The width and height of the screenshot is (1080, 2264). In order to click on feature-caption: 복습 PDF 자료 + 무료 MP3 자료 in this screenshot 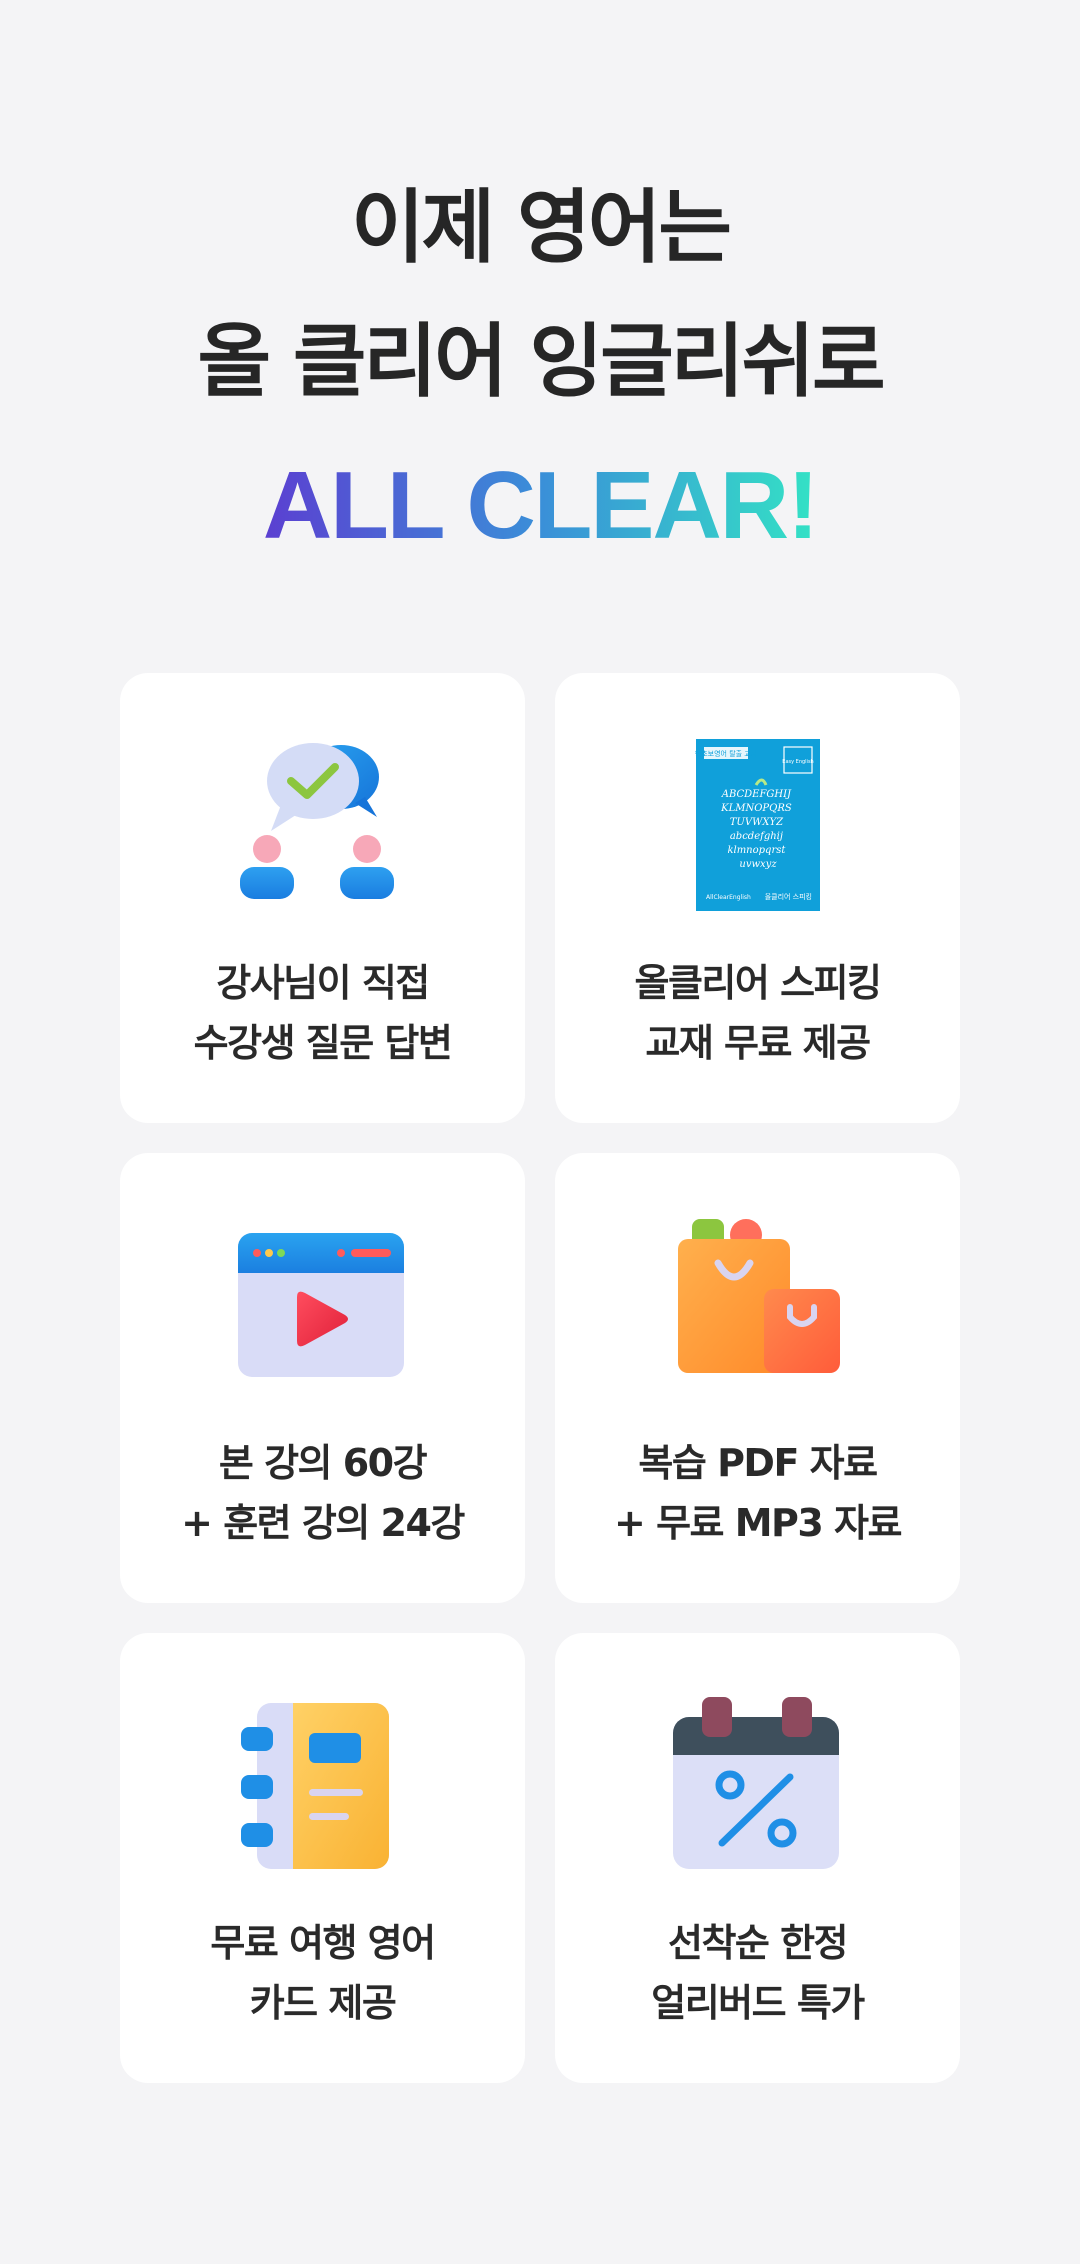, I will do `click(757, 1493)`.